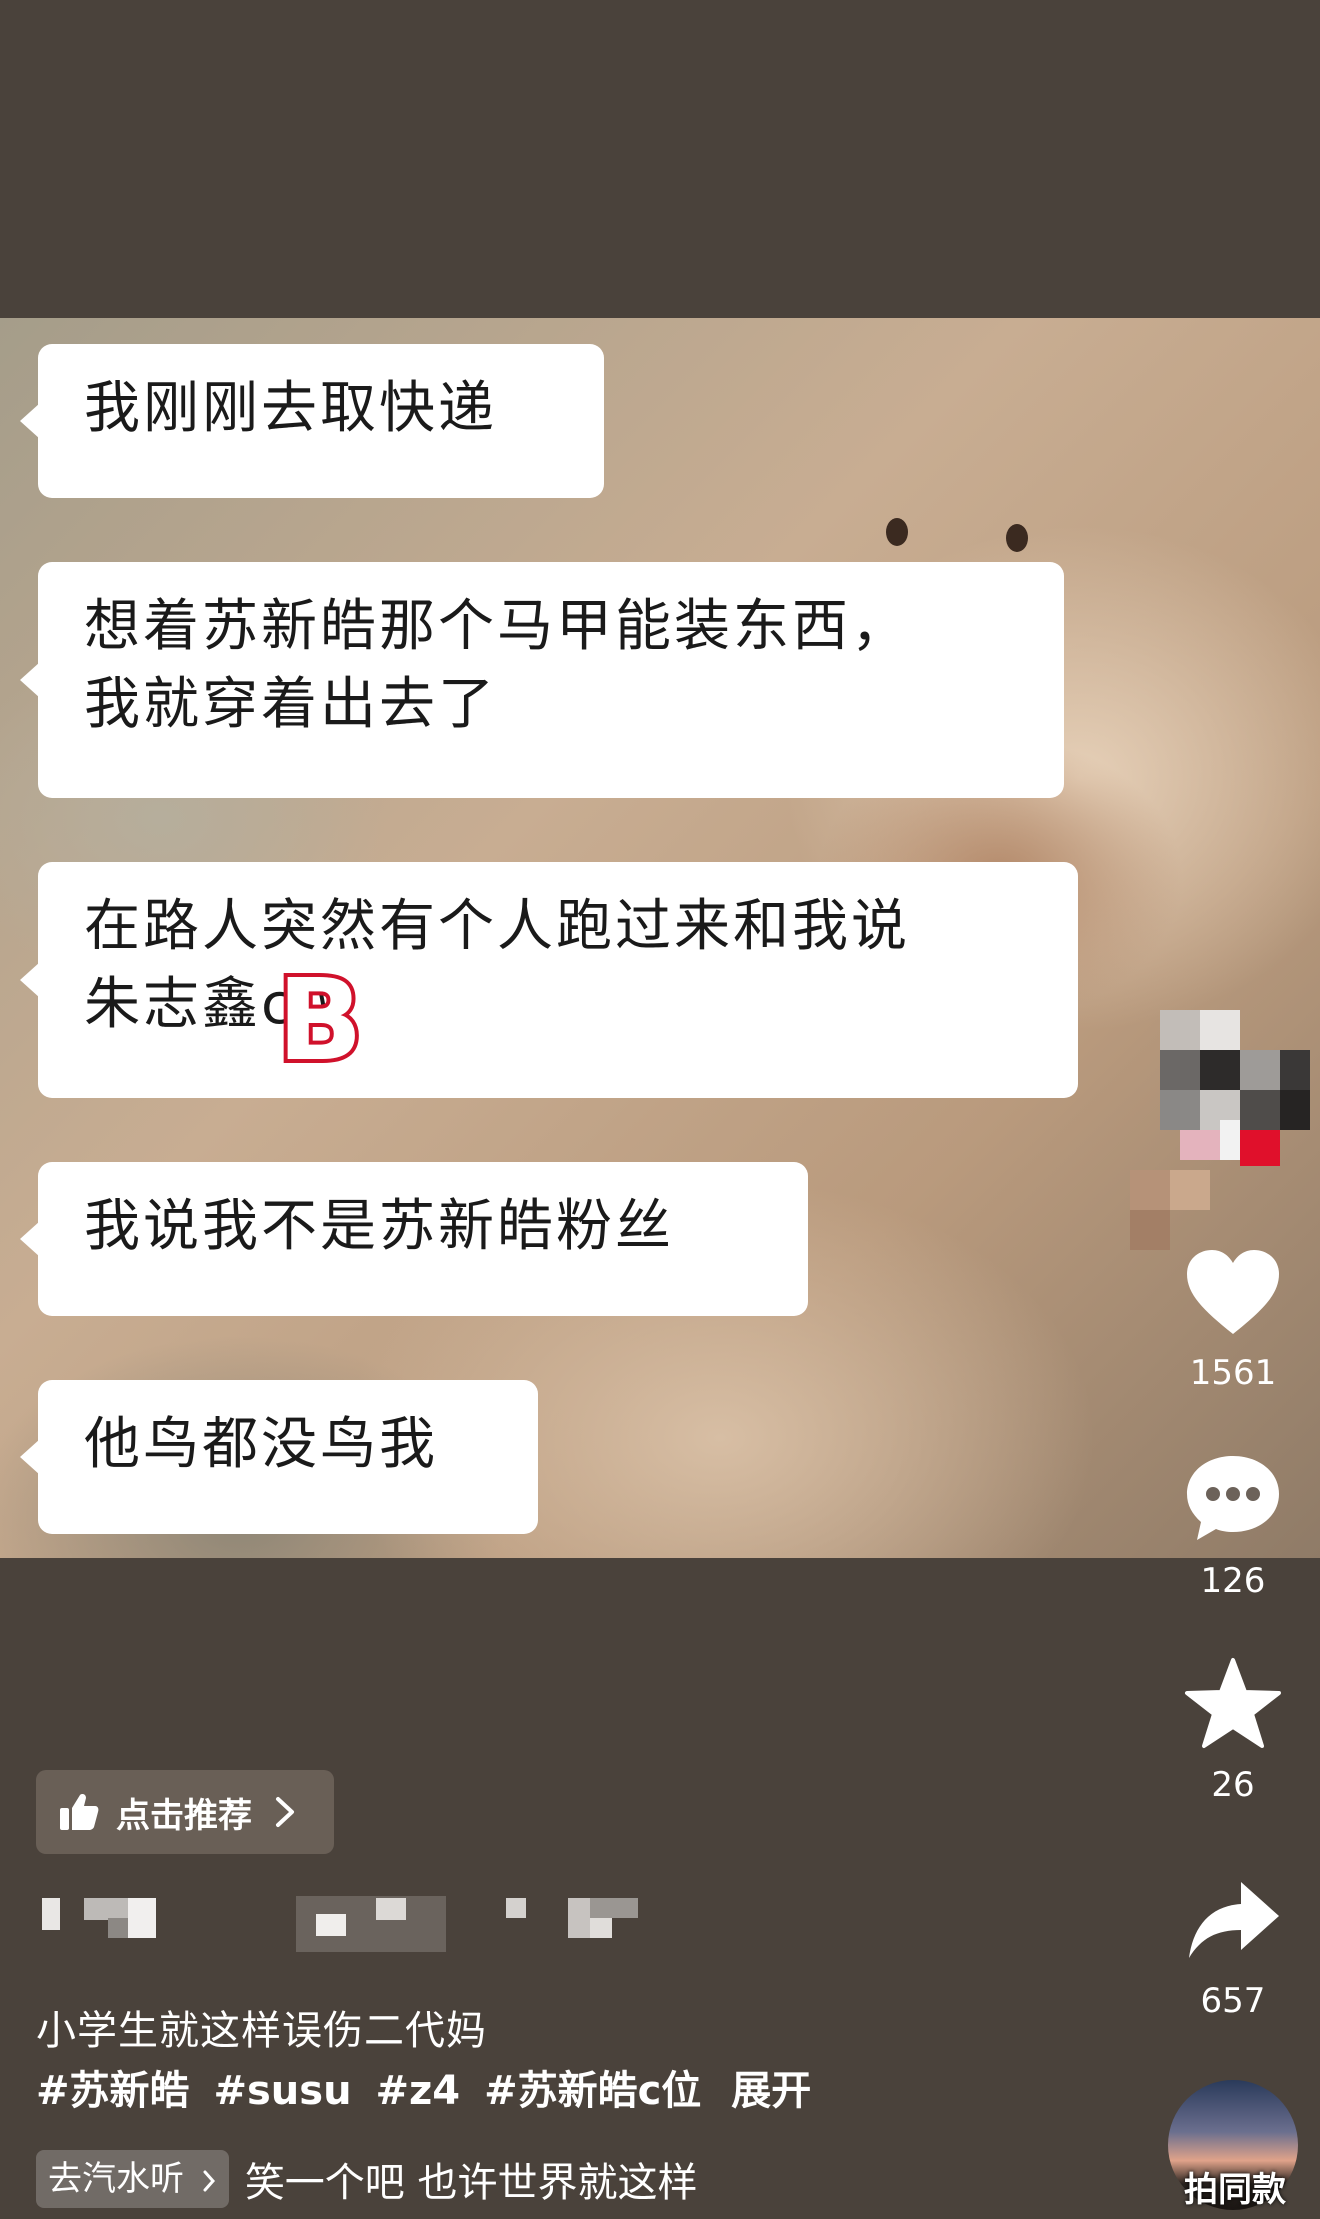 This screenshot has height=2219, width=1320. Describe the element at coordinates (1235, 2186) in the screenshot. I see `same-style-label: 拍同款` at that location.